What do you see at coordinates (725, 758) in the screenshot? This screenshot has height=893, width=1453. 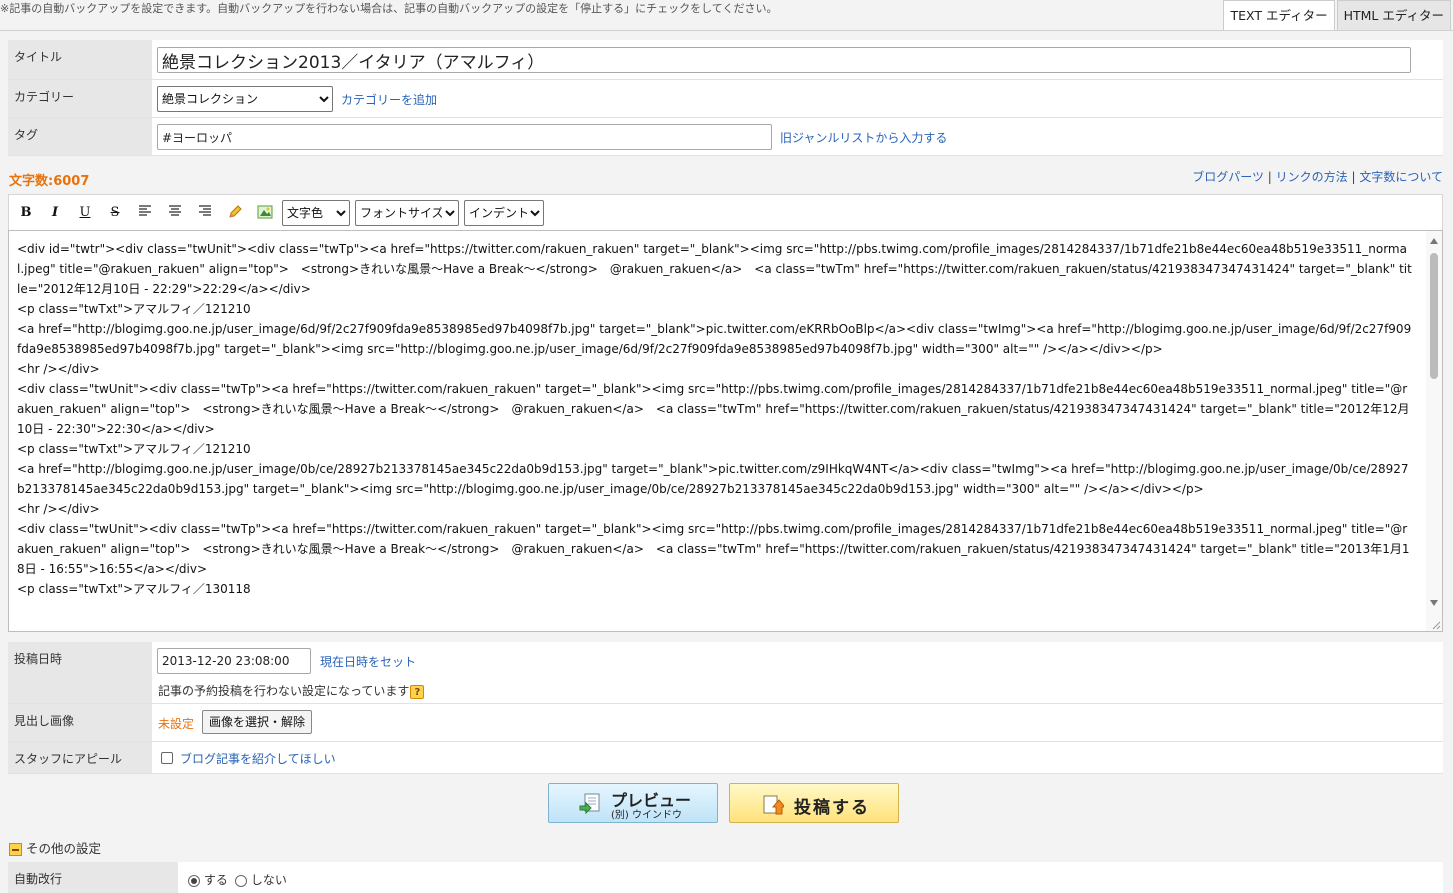 I see `staff-appeal-row: スタッフにアピール ブログ記事を紹介してほしい` at bounding box center [725, 758].